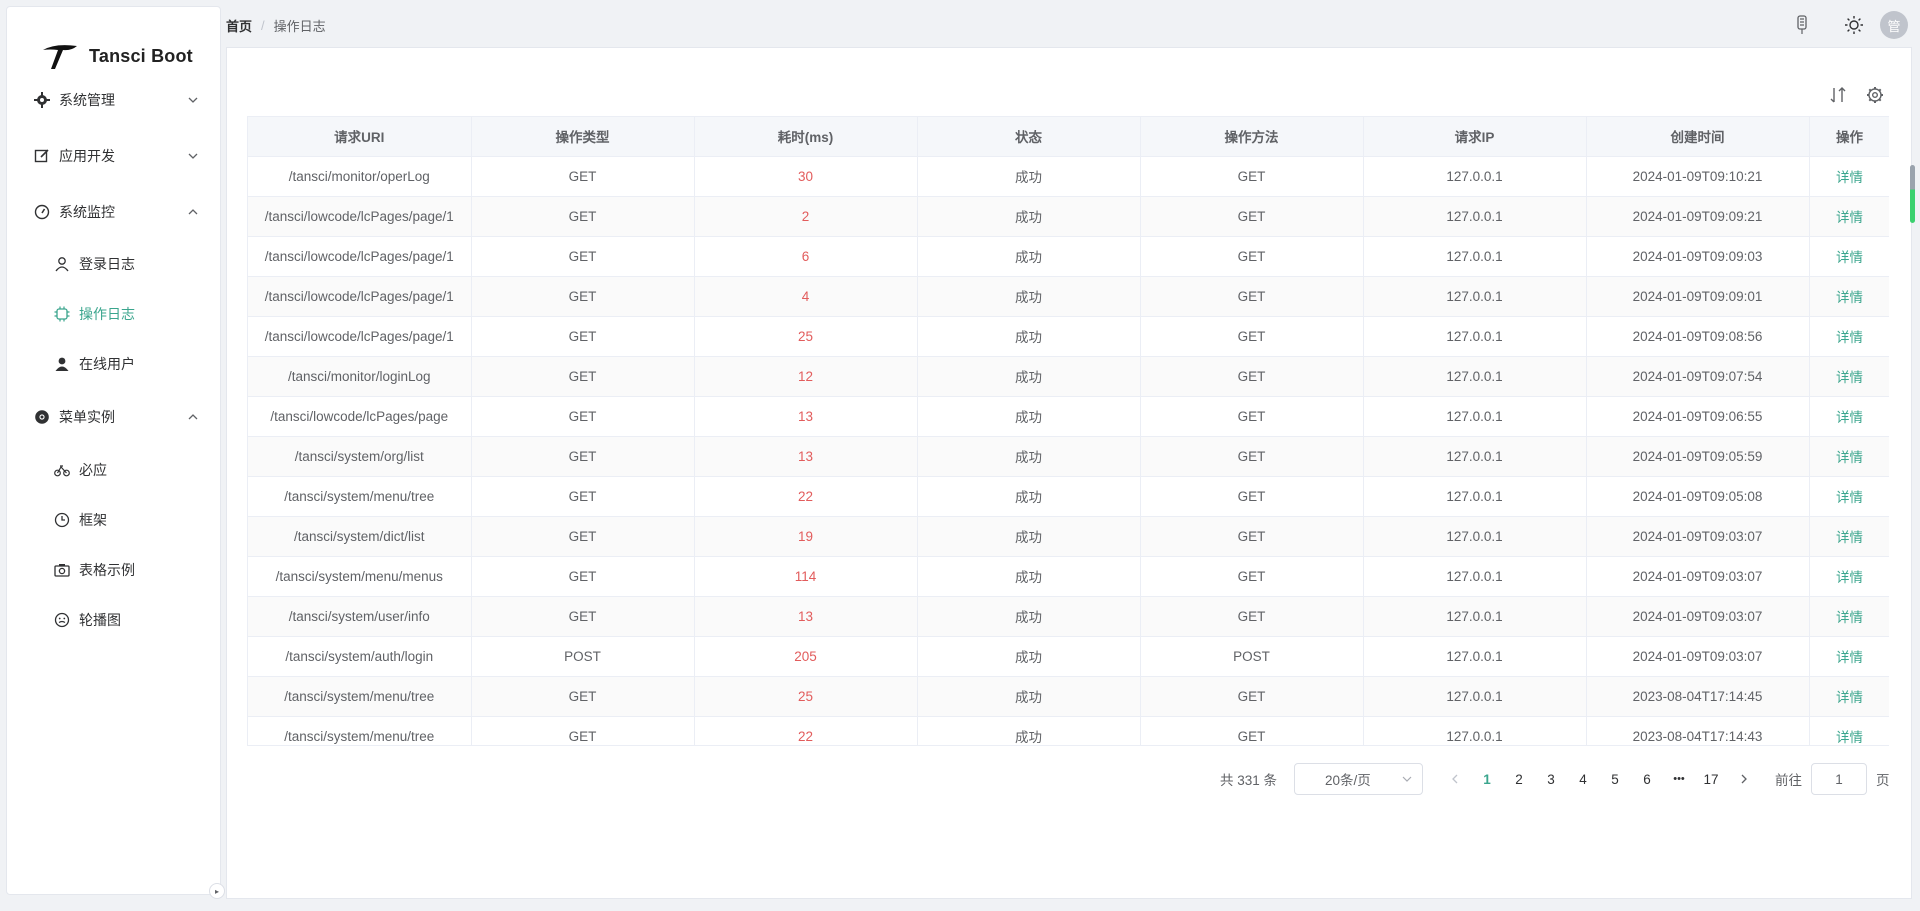 This screenshot has width=1920, height=911. What do you see at coordinates (1698, 416) in the screenshot?
I see `cell-time: 2024-01-09T09:06:55` at bounding box center [1698, 416].